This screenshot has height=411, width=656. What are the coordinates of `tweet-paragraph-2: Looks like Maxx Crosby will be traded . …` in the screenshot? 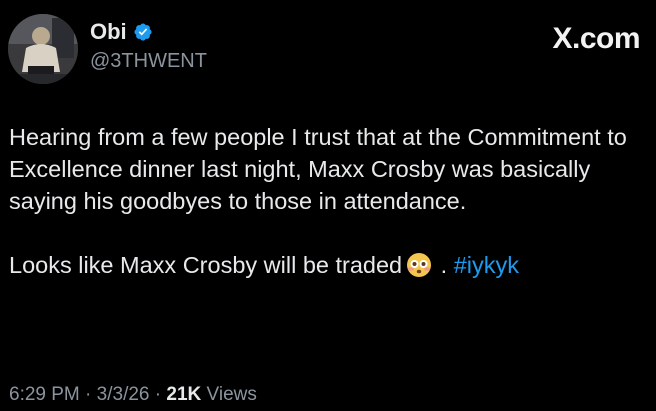 It's located at (329, 265).